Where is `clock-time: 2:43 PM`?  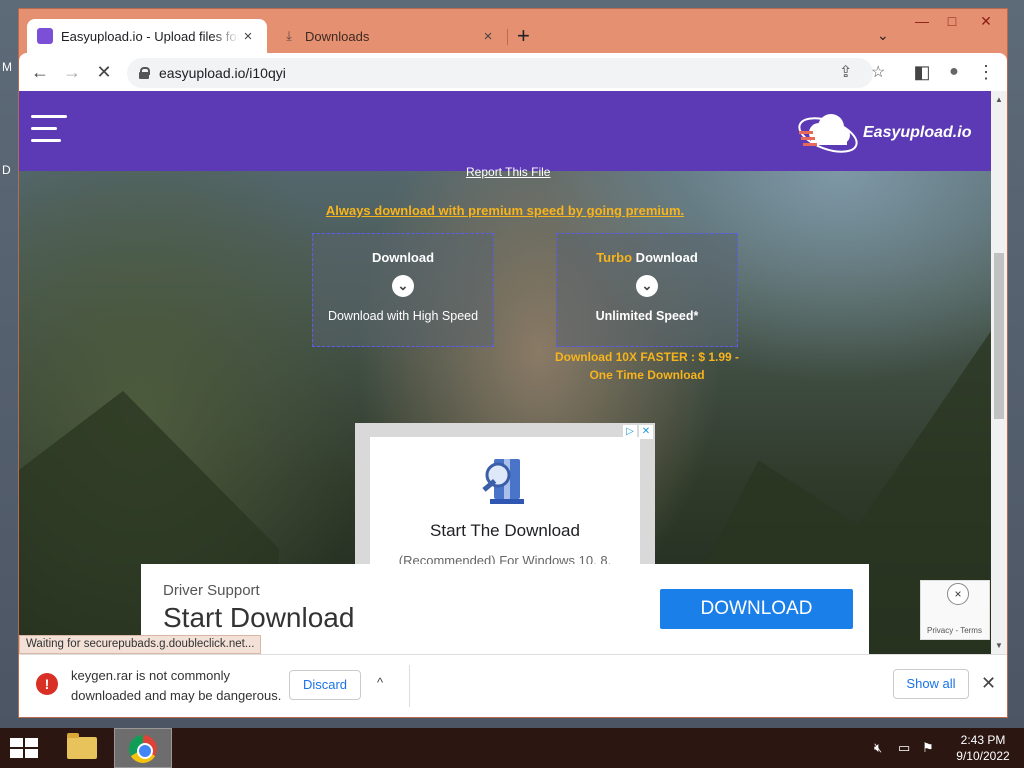 clock-time: 2:43 PM is located at coordinates (983, 740).